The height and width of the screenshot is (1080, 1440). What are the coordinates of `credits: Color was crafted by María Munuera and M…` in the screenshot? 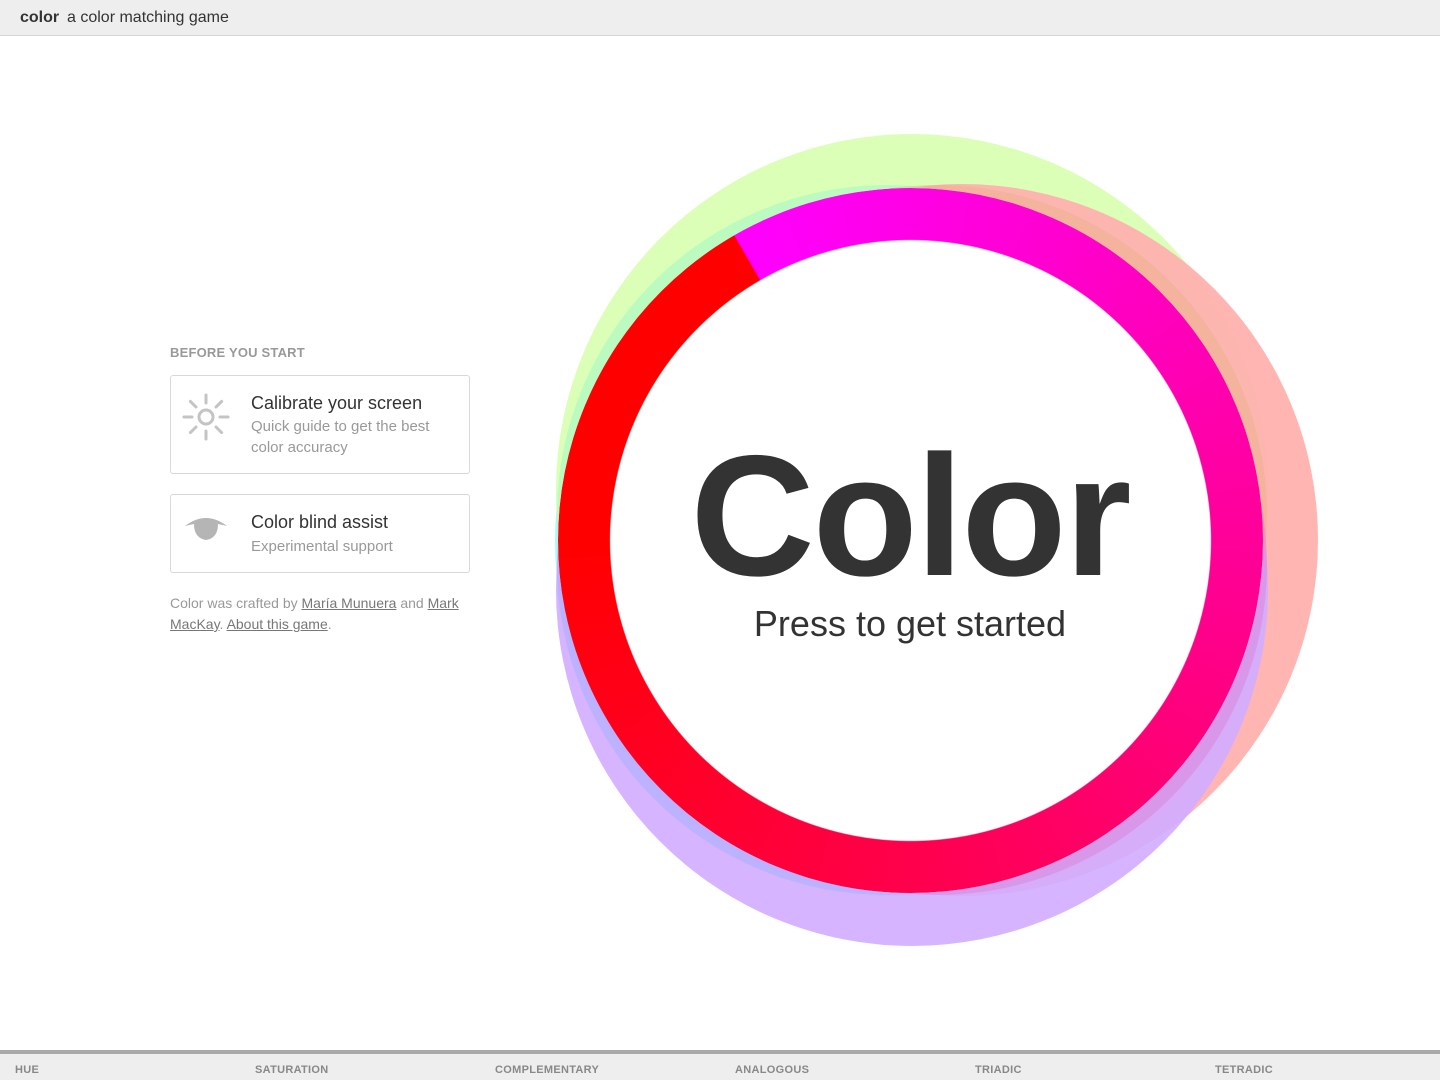 It's located at (320, 614).